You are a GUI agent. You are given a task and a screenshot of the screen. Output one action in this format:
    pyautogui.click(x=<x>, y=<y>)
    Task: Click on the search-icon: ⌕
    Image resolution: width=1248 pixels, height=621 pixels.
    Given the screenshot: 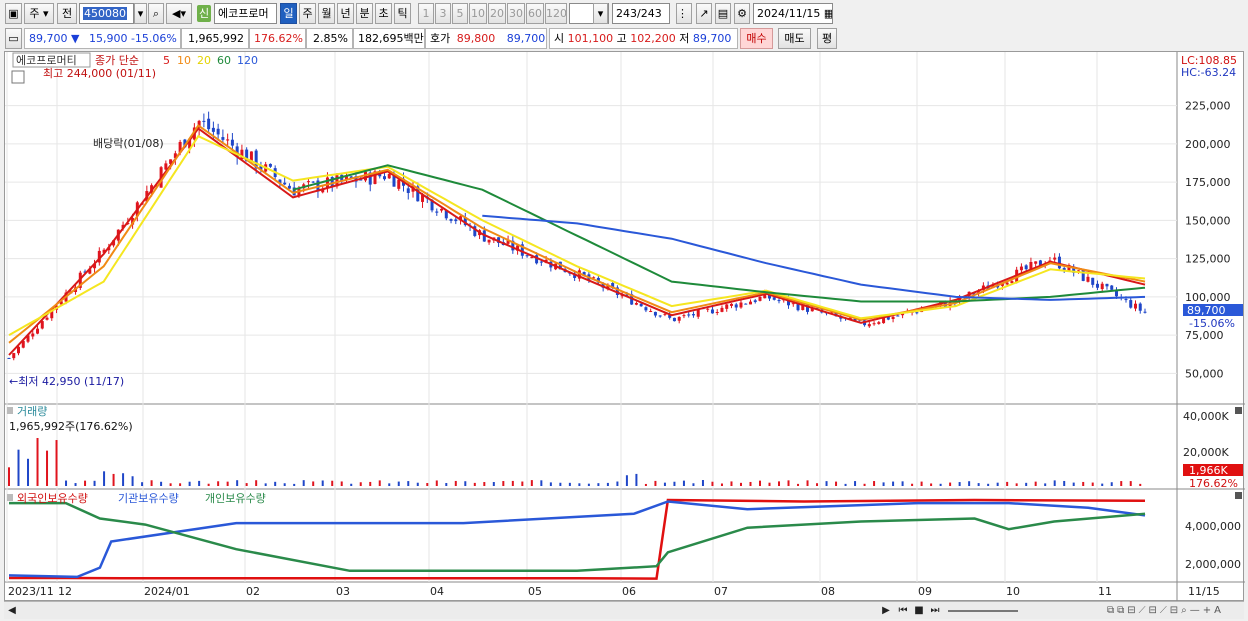 What is the action you would take?
    pyautogui.click(x=156, y=13)
    